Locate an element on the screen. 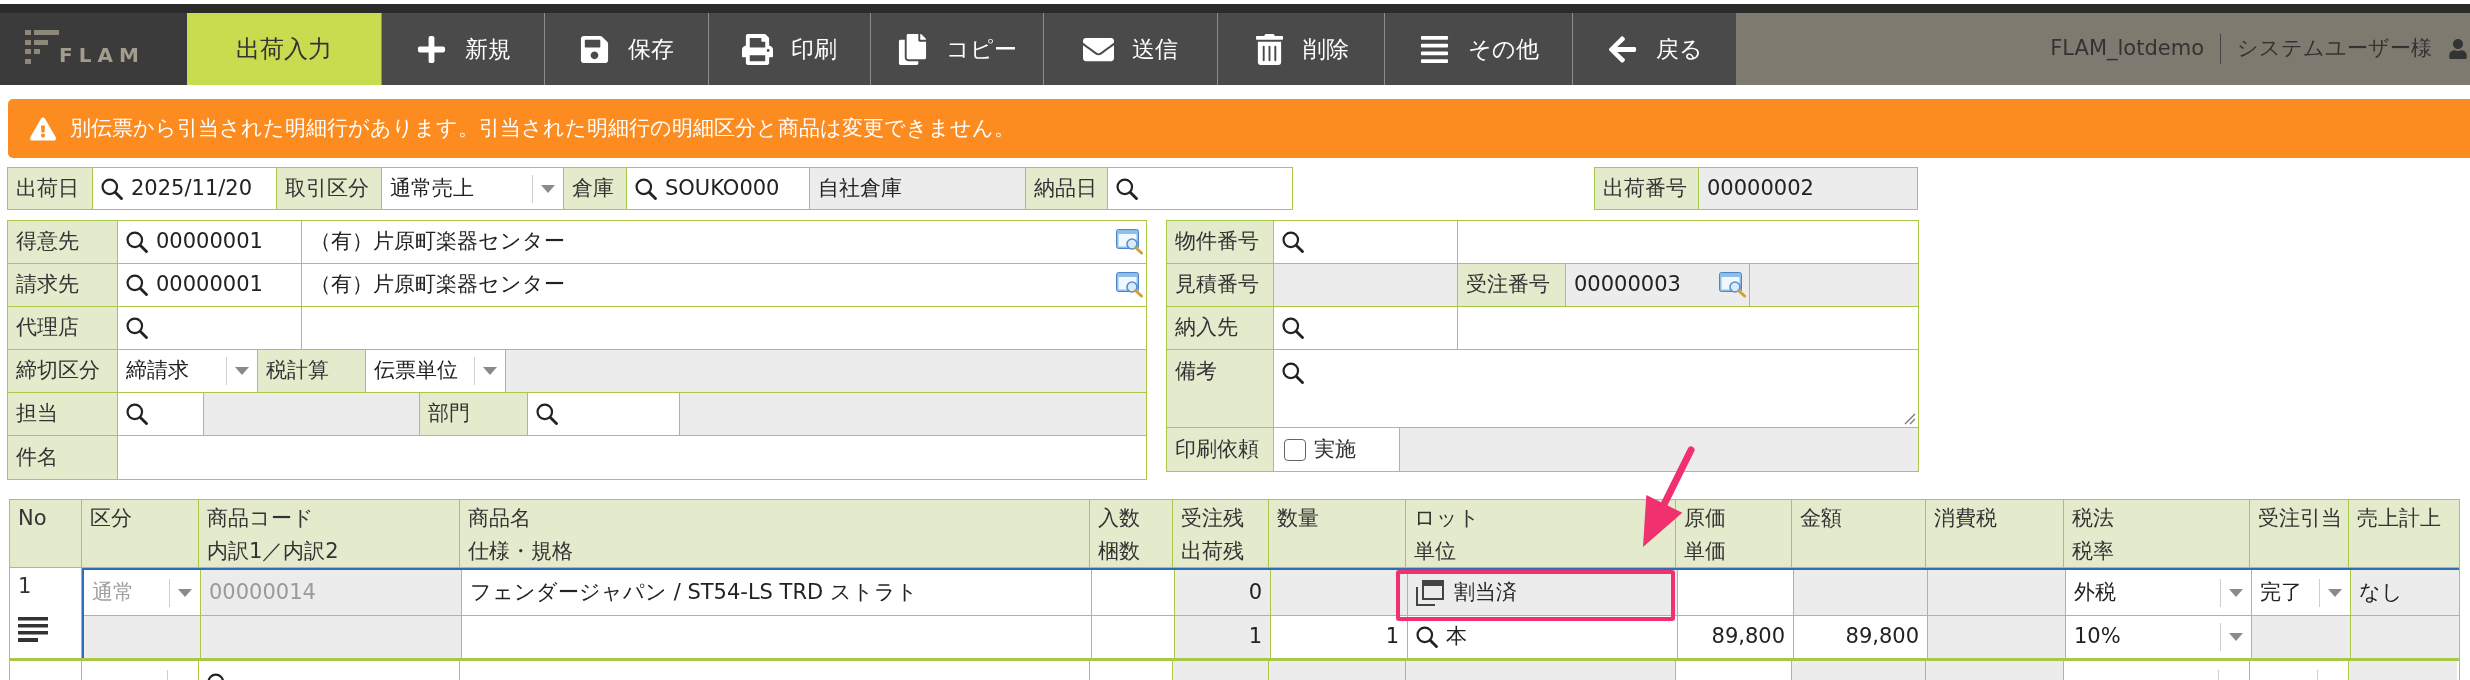 The image size is (2470, 680). resize-handle-icon is located at coordinates (1910, 419).